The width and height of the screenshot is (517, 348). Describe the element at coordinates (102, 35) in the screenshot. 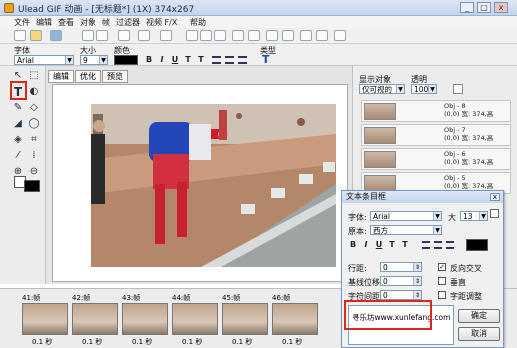

I see `add-frame-icon` at that location.